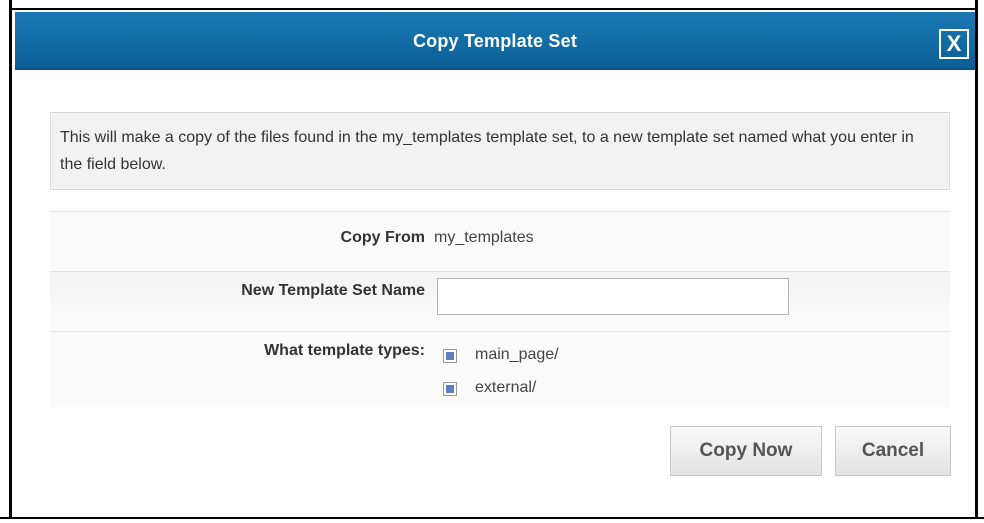  I want to click on main-page-checkbox, so click(450, 356).